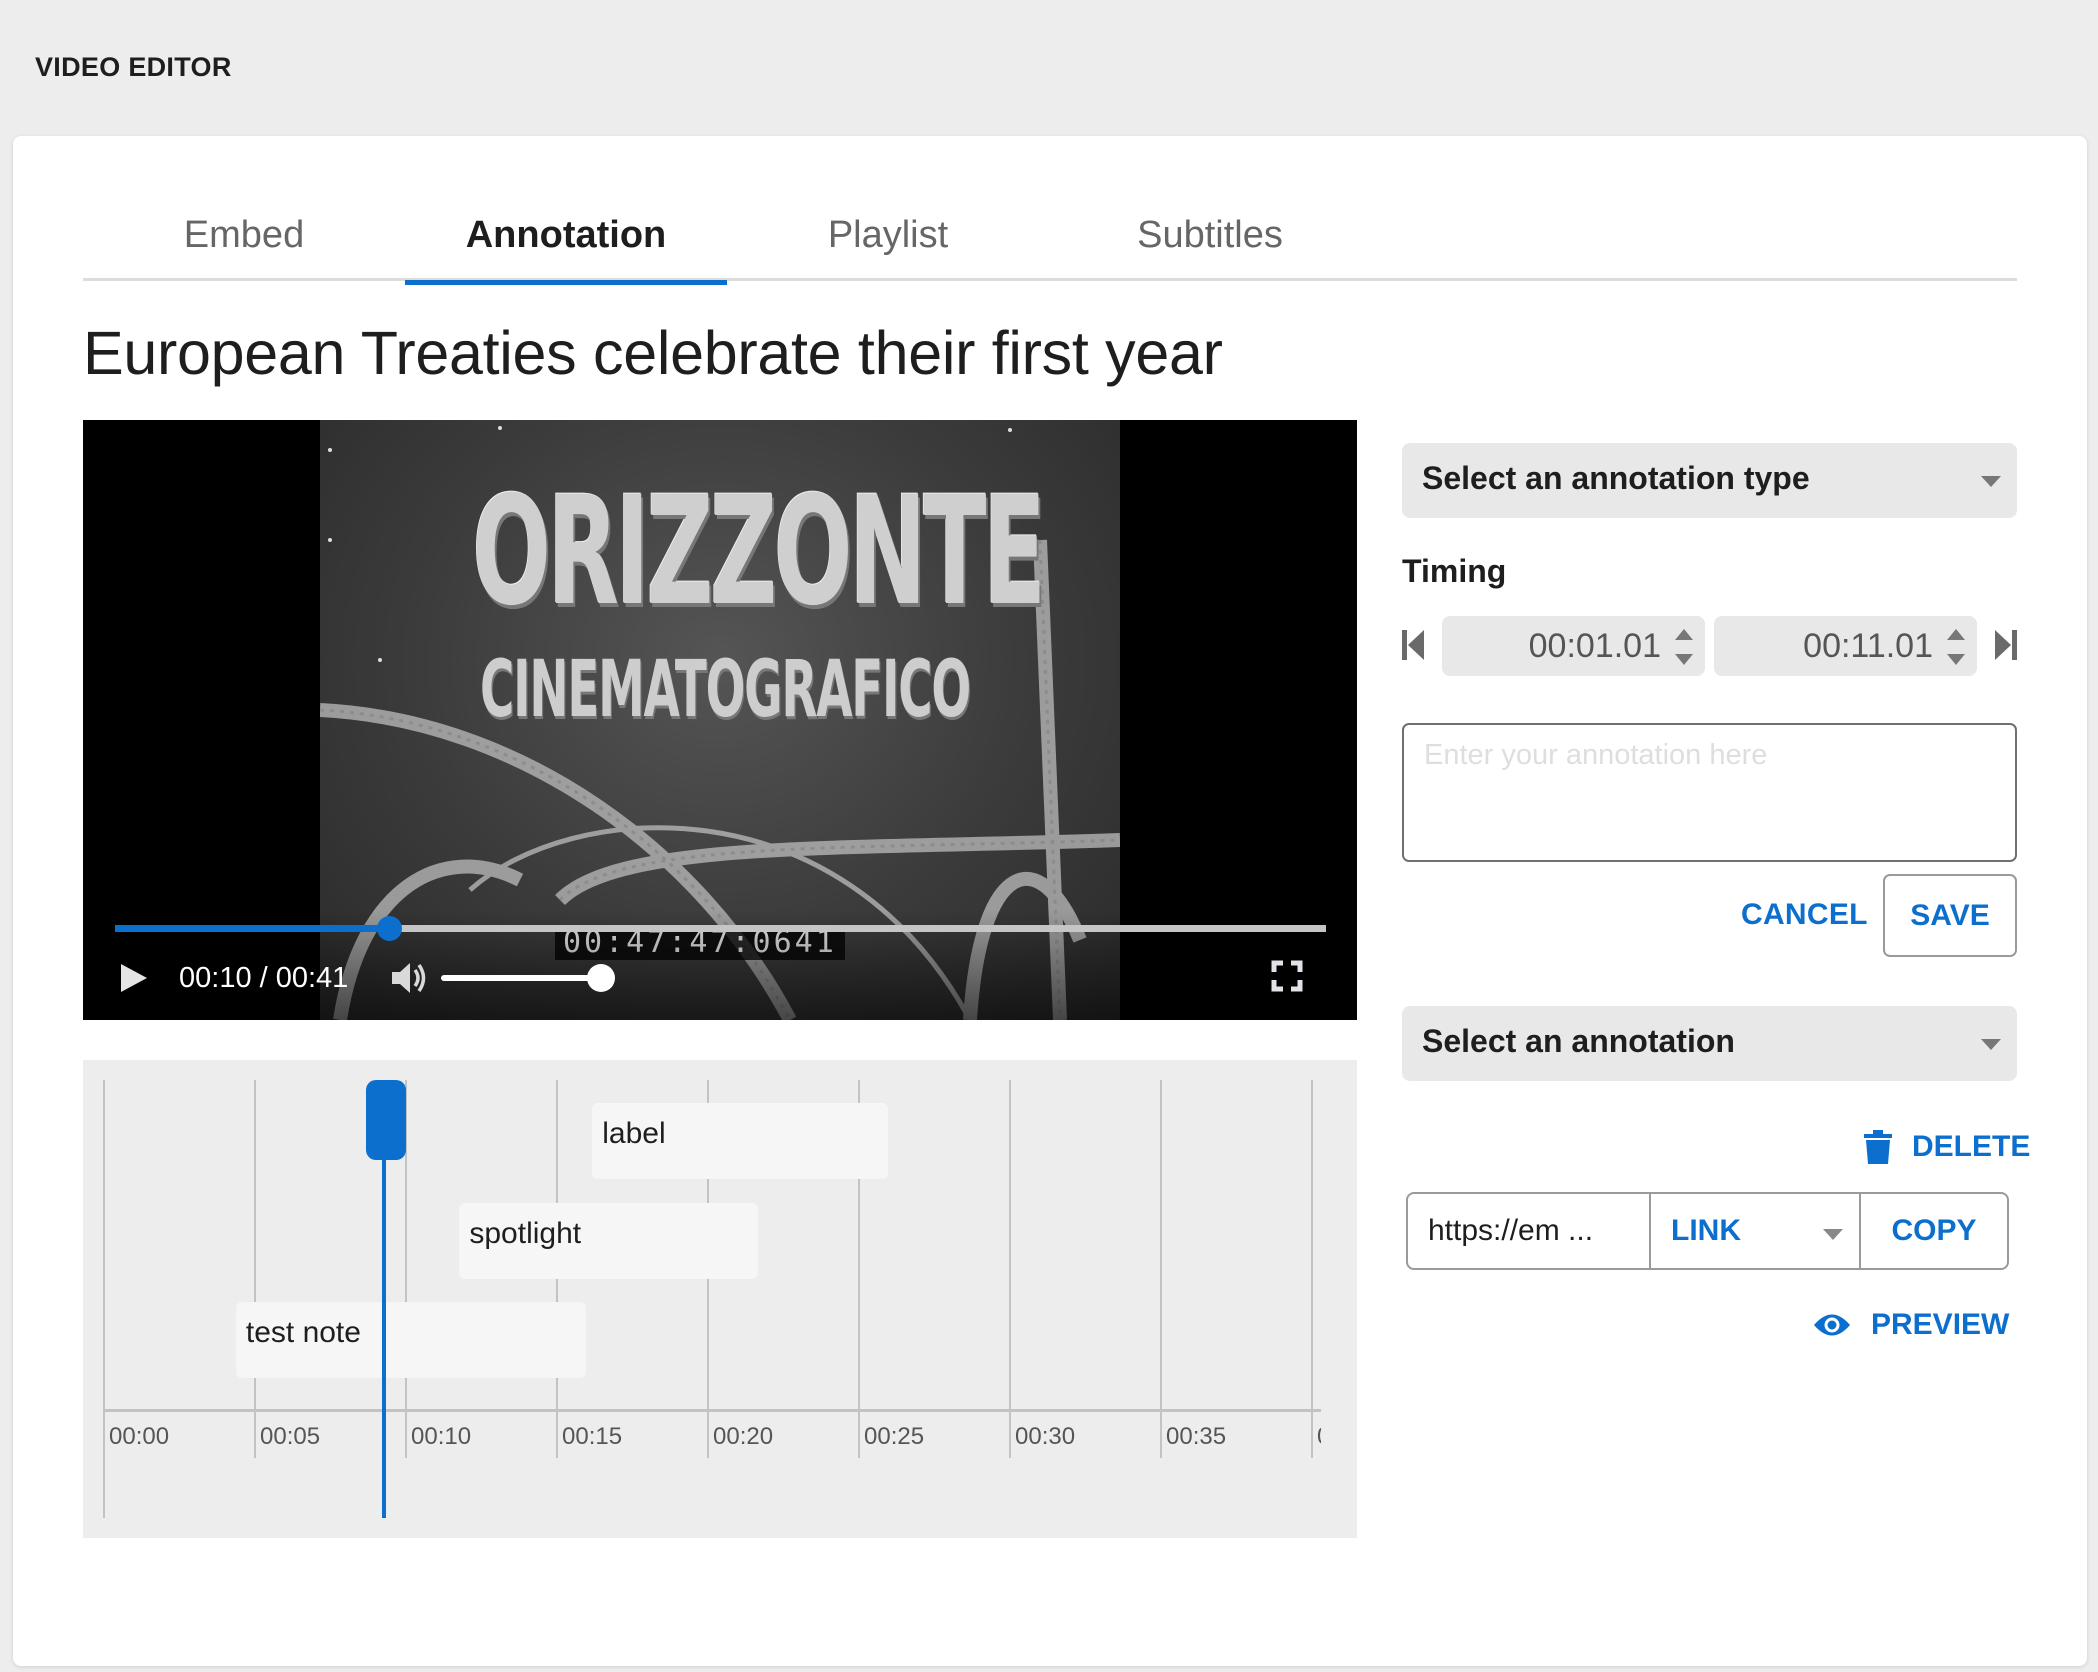 This screenshot has height=1672, width=2098. I want to click on volume-icon, so click(409, 978).